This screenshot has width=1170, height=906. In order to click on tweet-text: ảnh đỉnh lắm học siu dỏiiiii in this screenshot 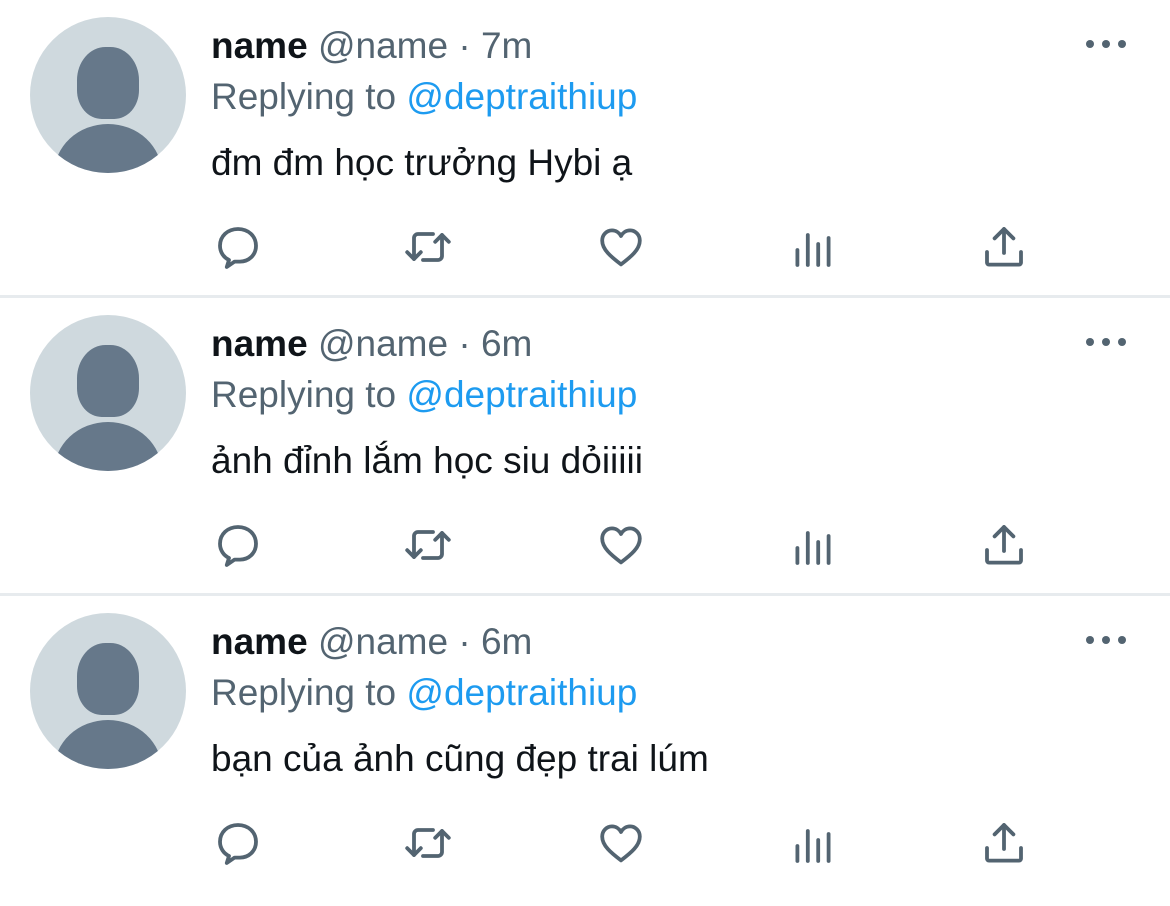, I will do `click(427, 460)`.